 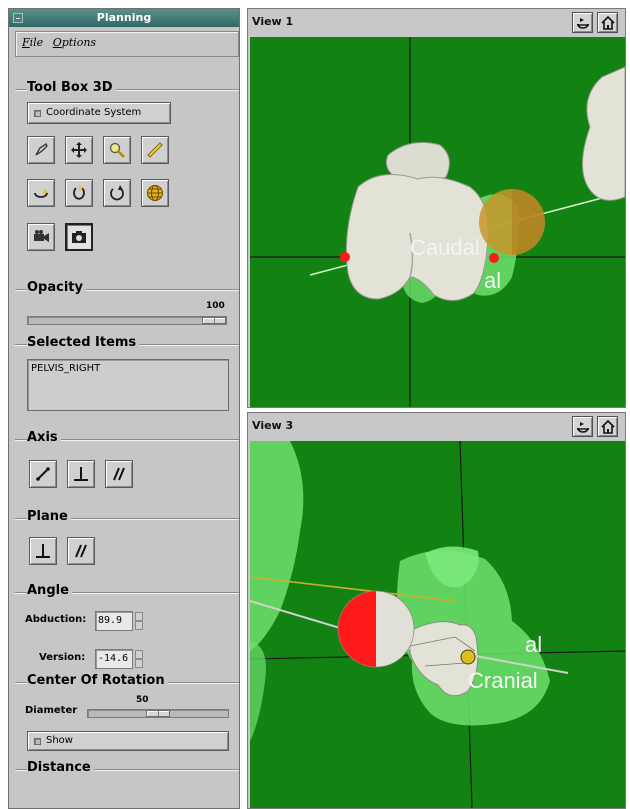 I want to click on coordinate-system-label: Coordinate System, so click(x=94, y=112).